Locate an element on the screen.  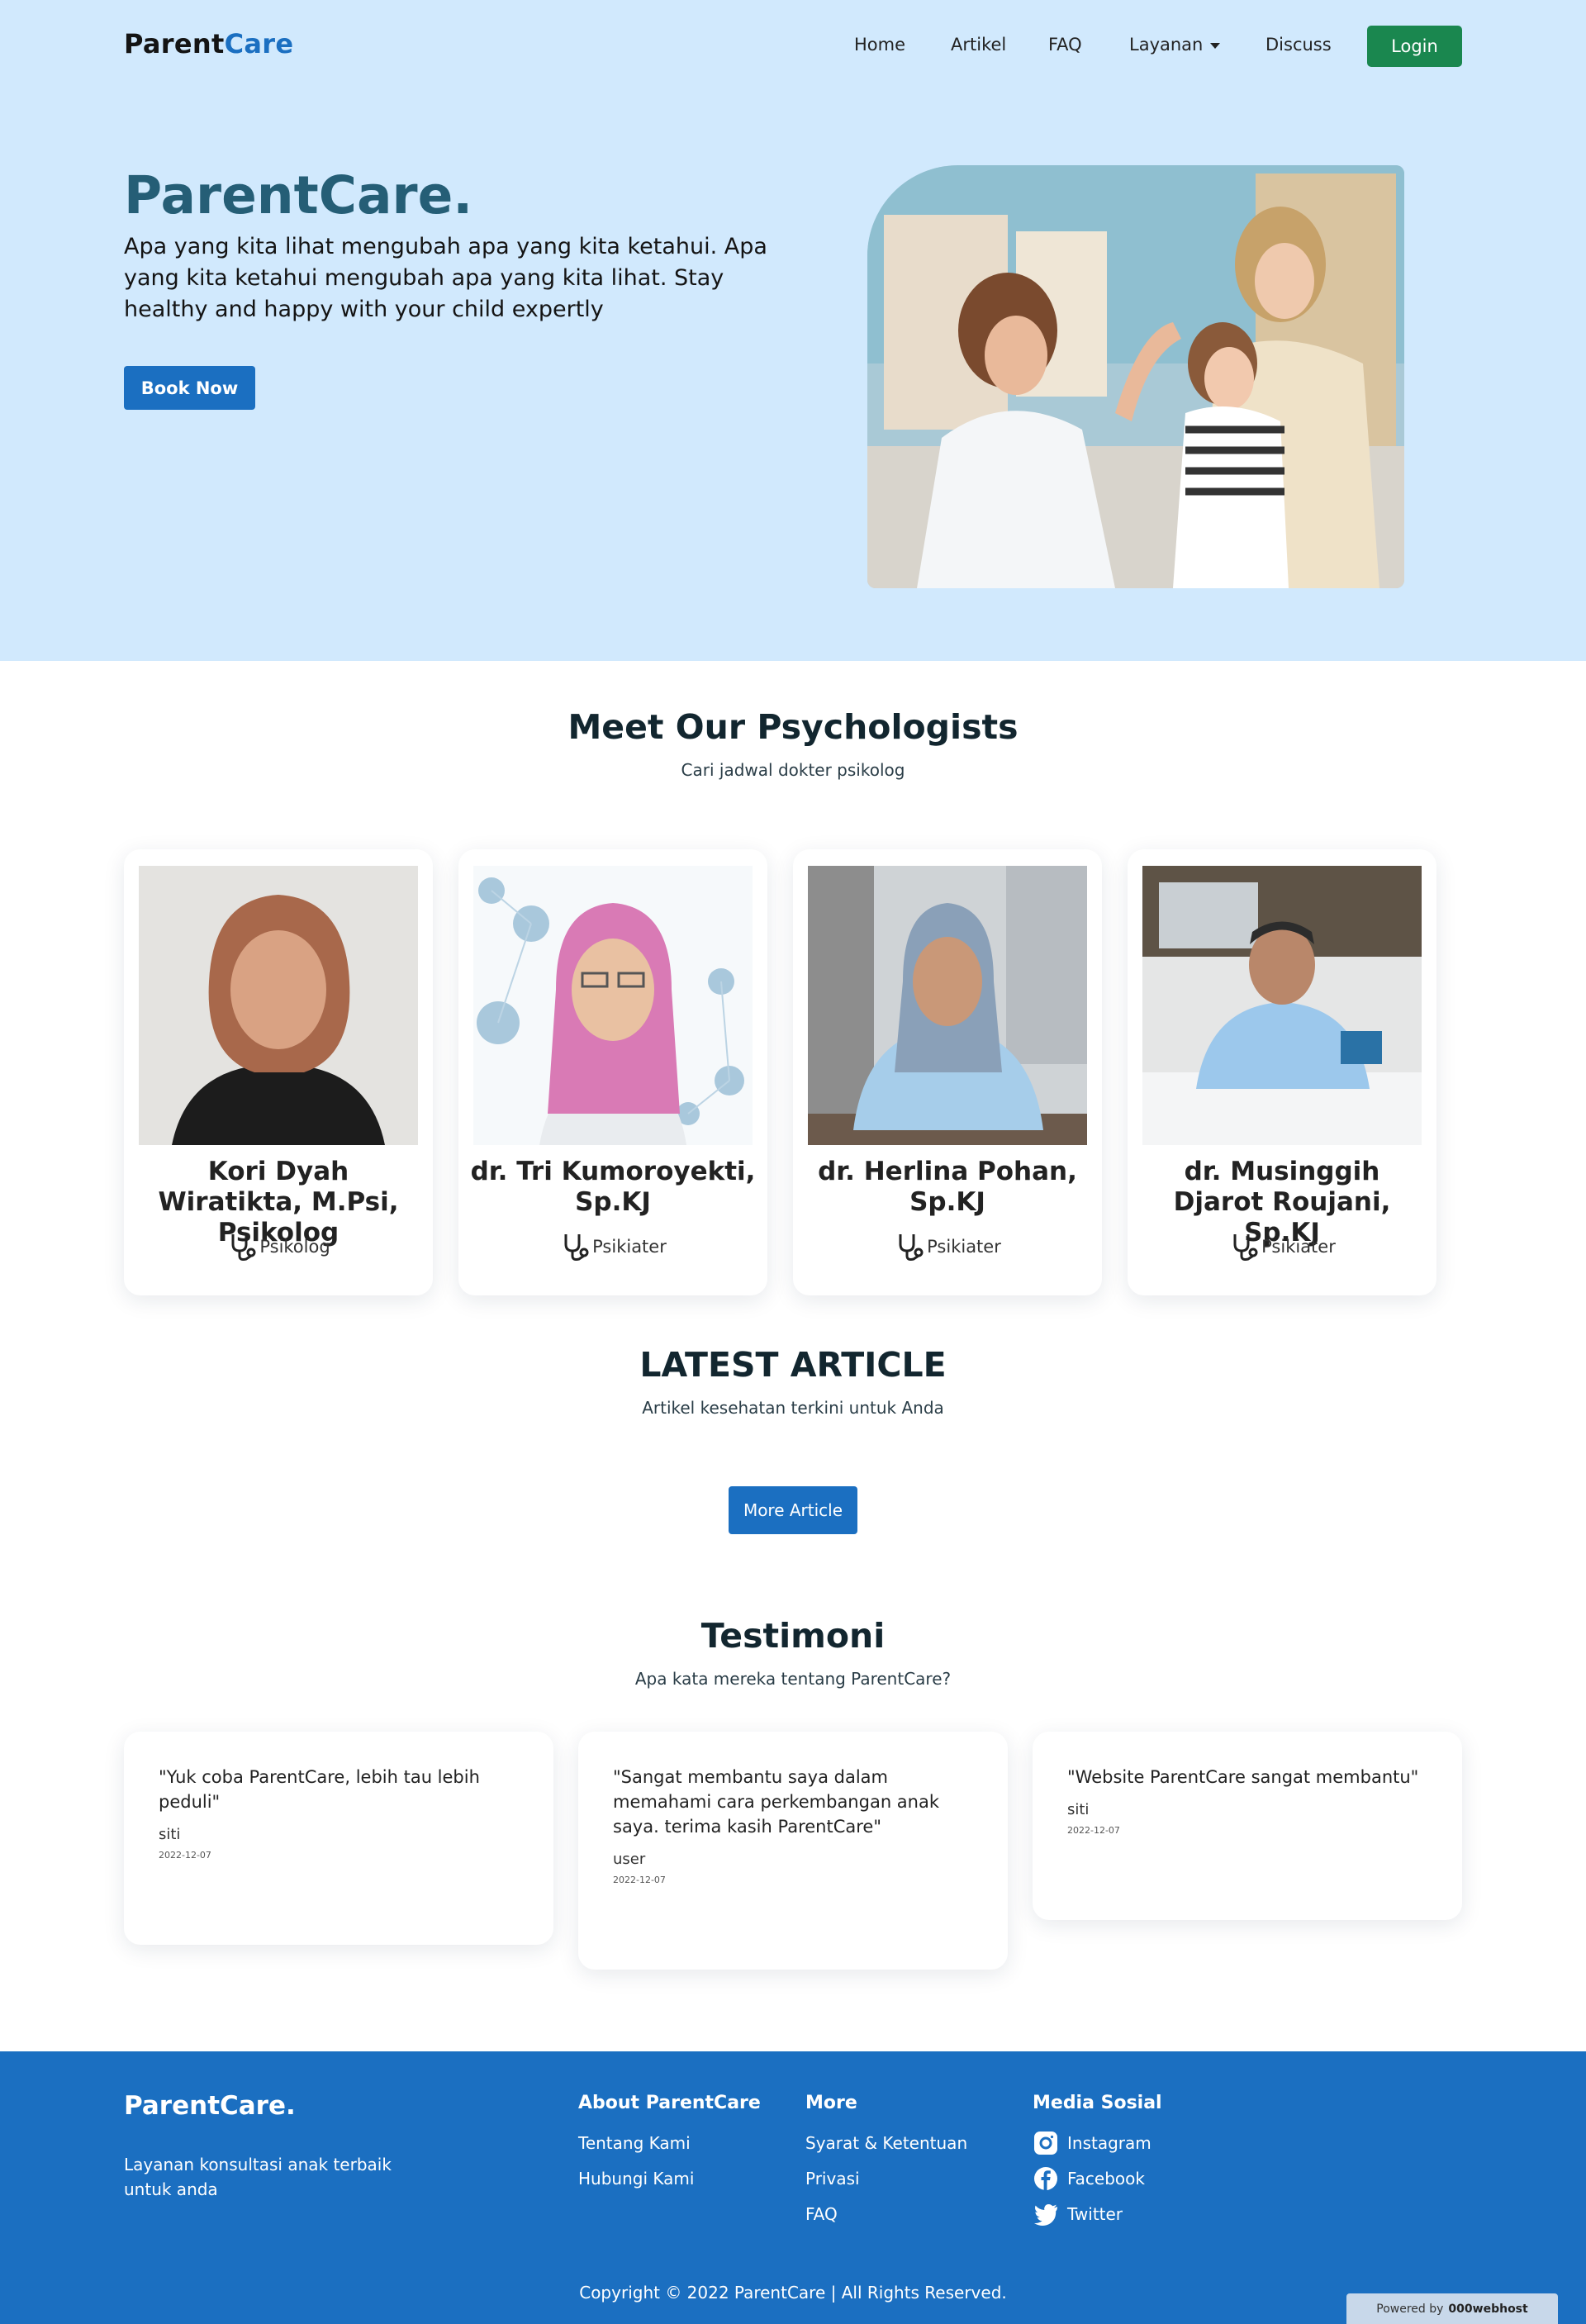
footer-link-tentang-kami: Tentang Kami is located at coordinates (669, 2142).